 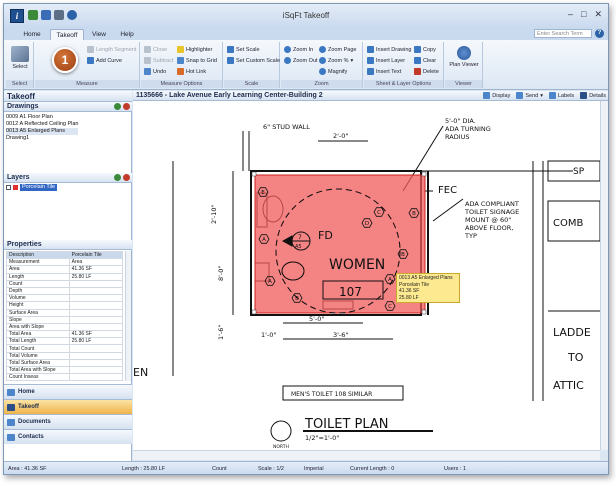 I want to click on send-button: Send ▾, so click(x=529, y=95).